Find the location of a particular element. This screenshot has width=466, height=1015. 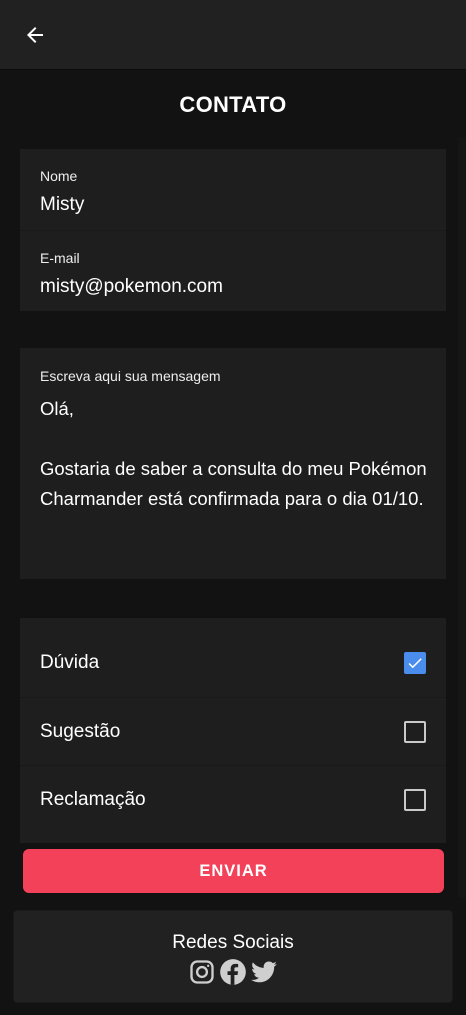

footer-title: Redes Sociais is located at coordinates (233, 942).